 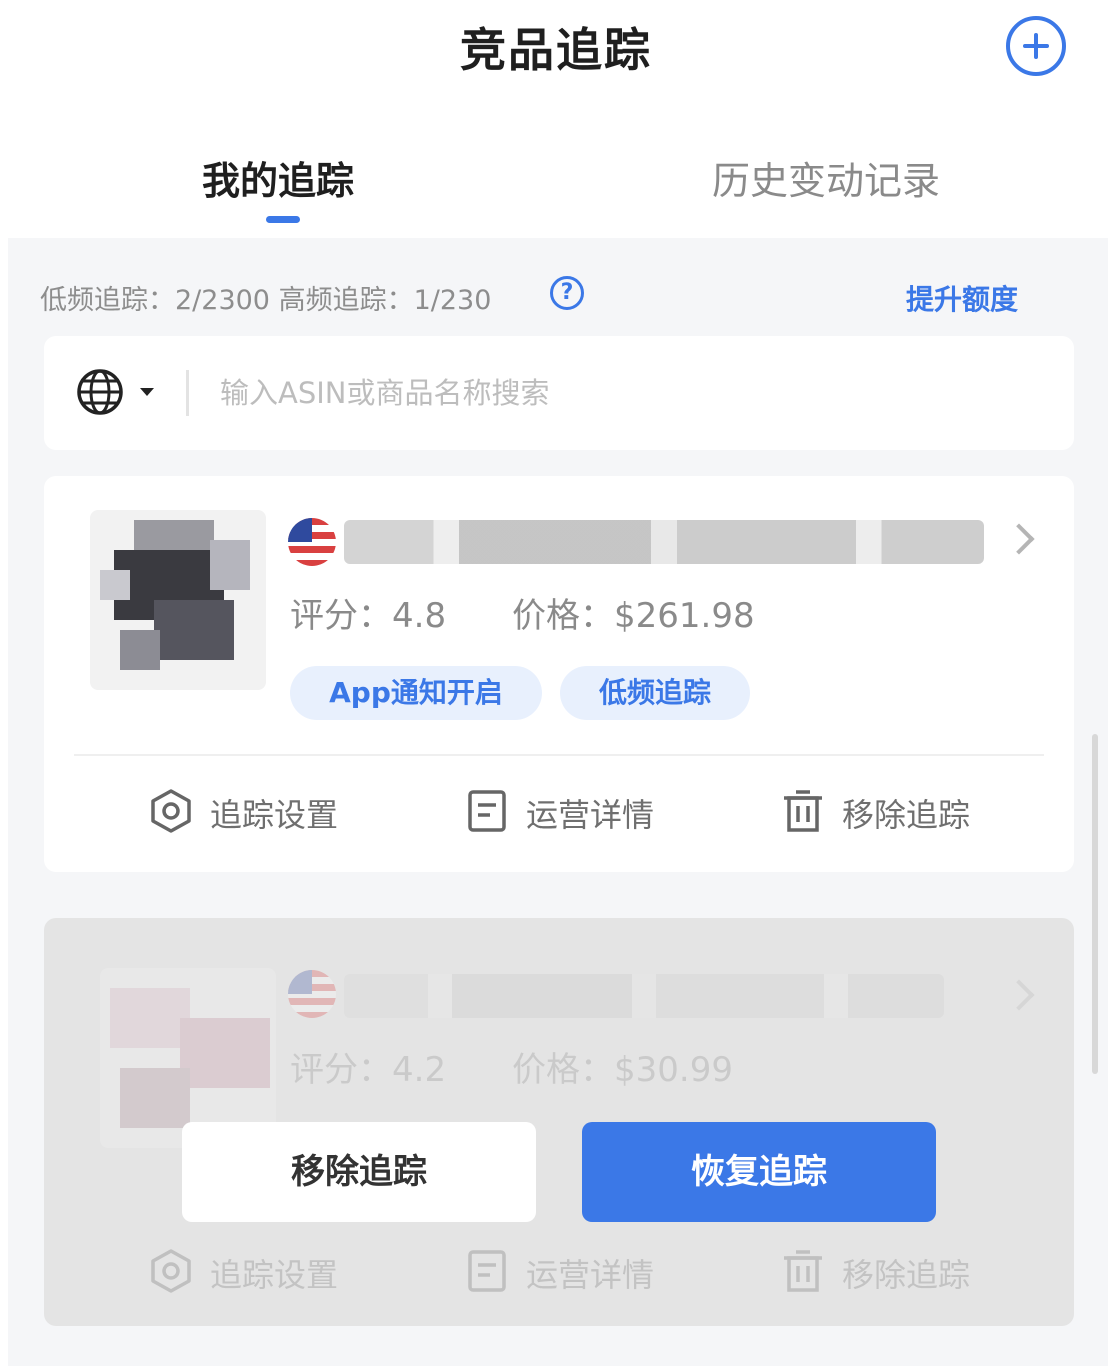 I want to click on page-title: 竞品追踪, so click(x=556, y=50).